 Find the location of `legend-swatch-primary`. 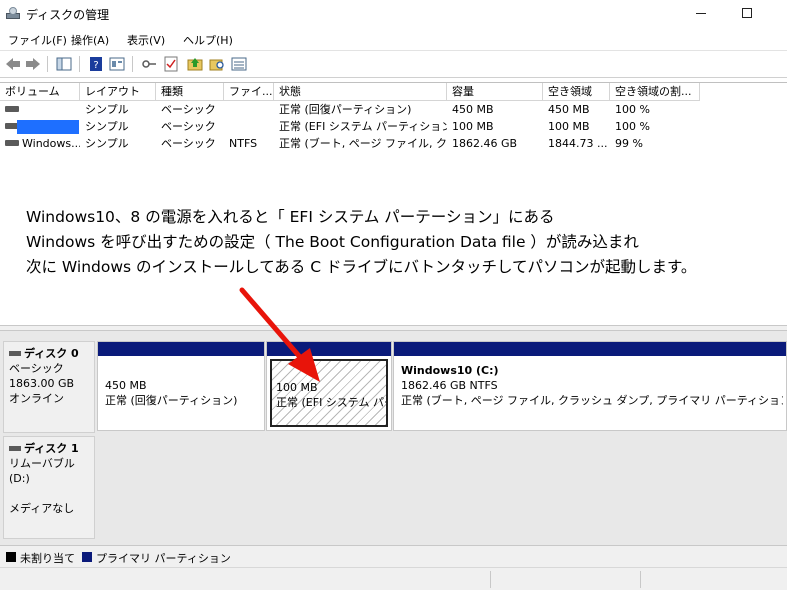

legend-swatch-primary is located at coordinates (87, 557).